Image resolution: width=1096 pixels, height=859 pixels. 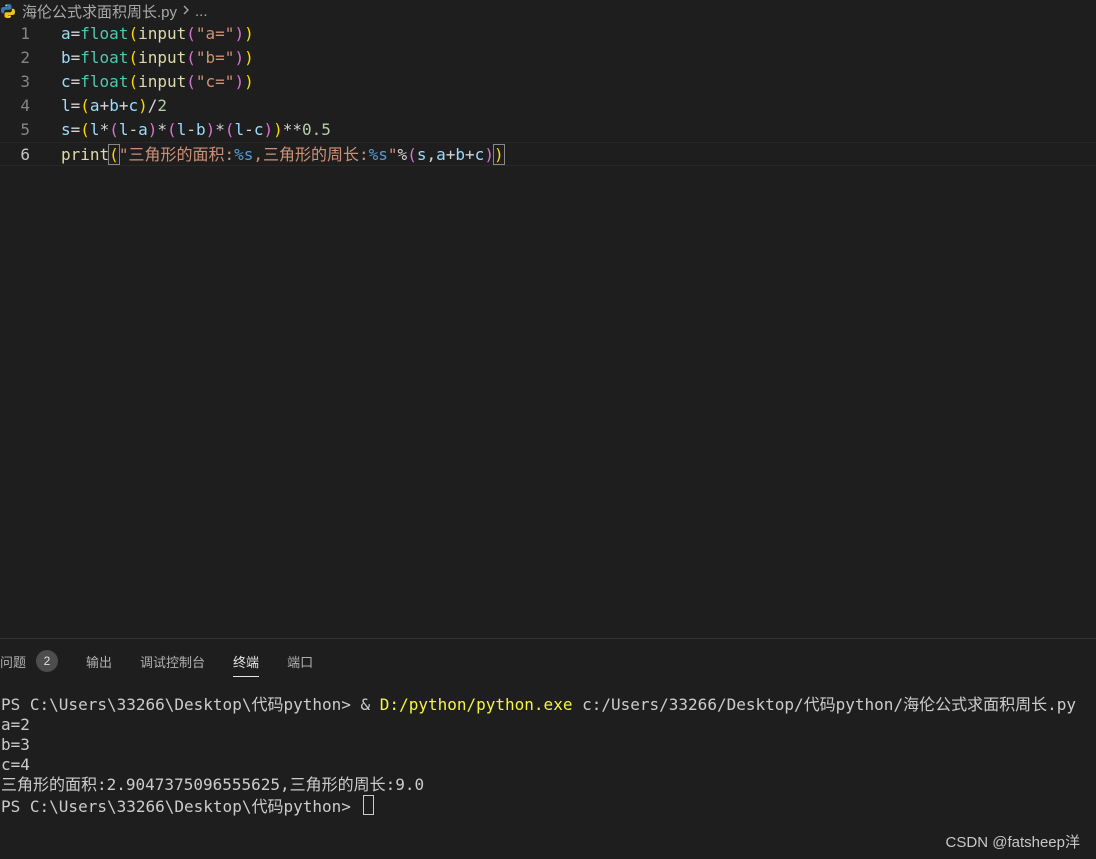 I want to click on code-line: 5 s=(l*(l-a)*(l-b)*(l-c))**0.5, so click(x=548, y=130).